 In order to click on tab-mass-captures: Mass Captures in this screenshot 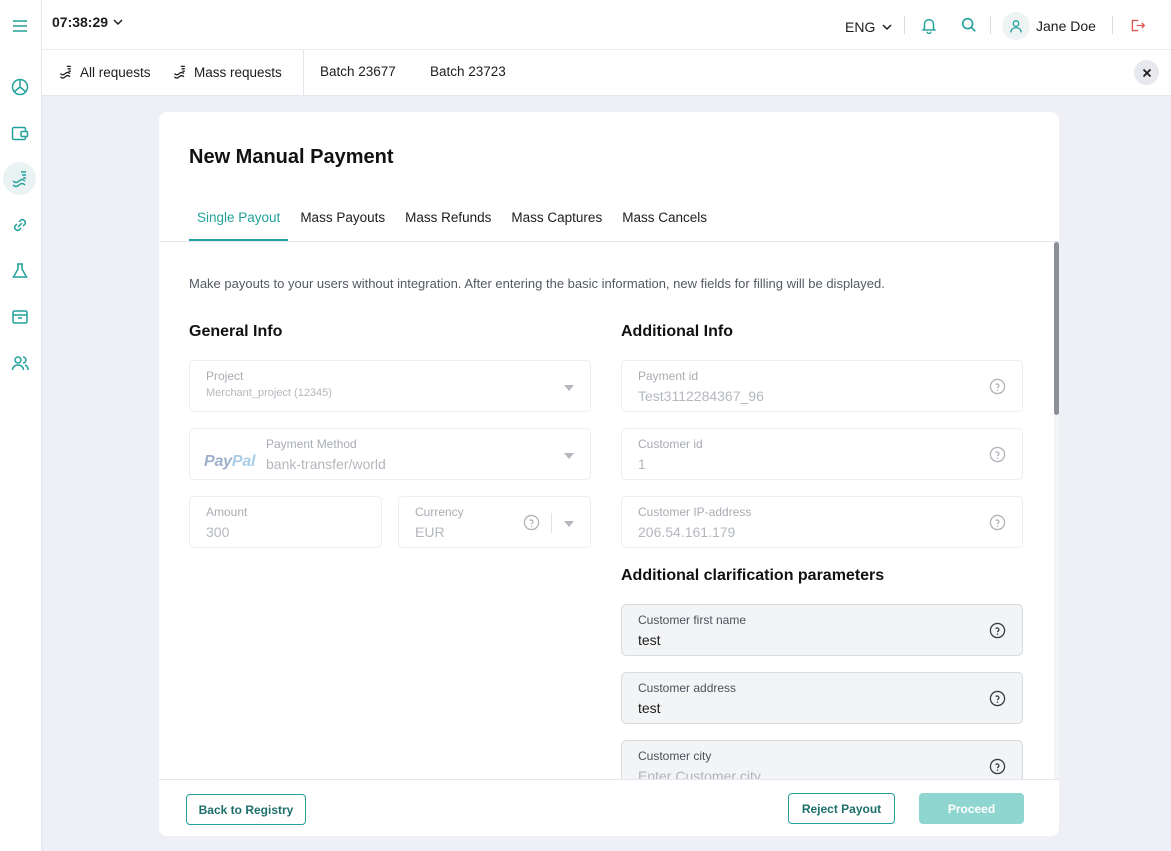, I will do `click(556, 225)`.